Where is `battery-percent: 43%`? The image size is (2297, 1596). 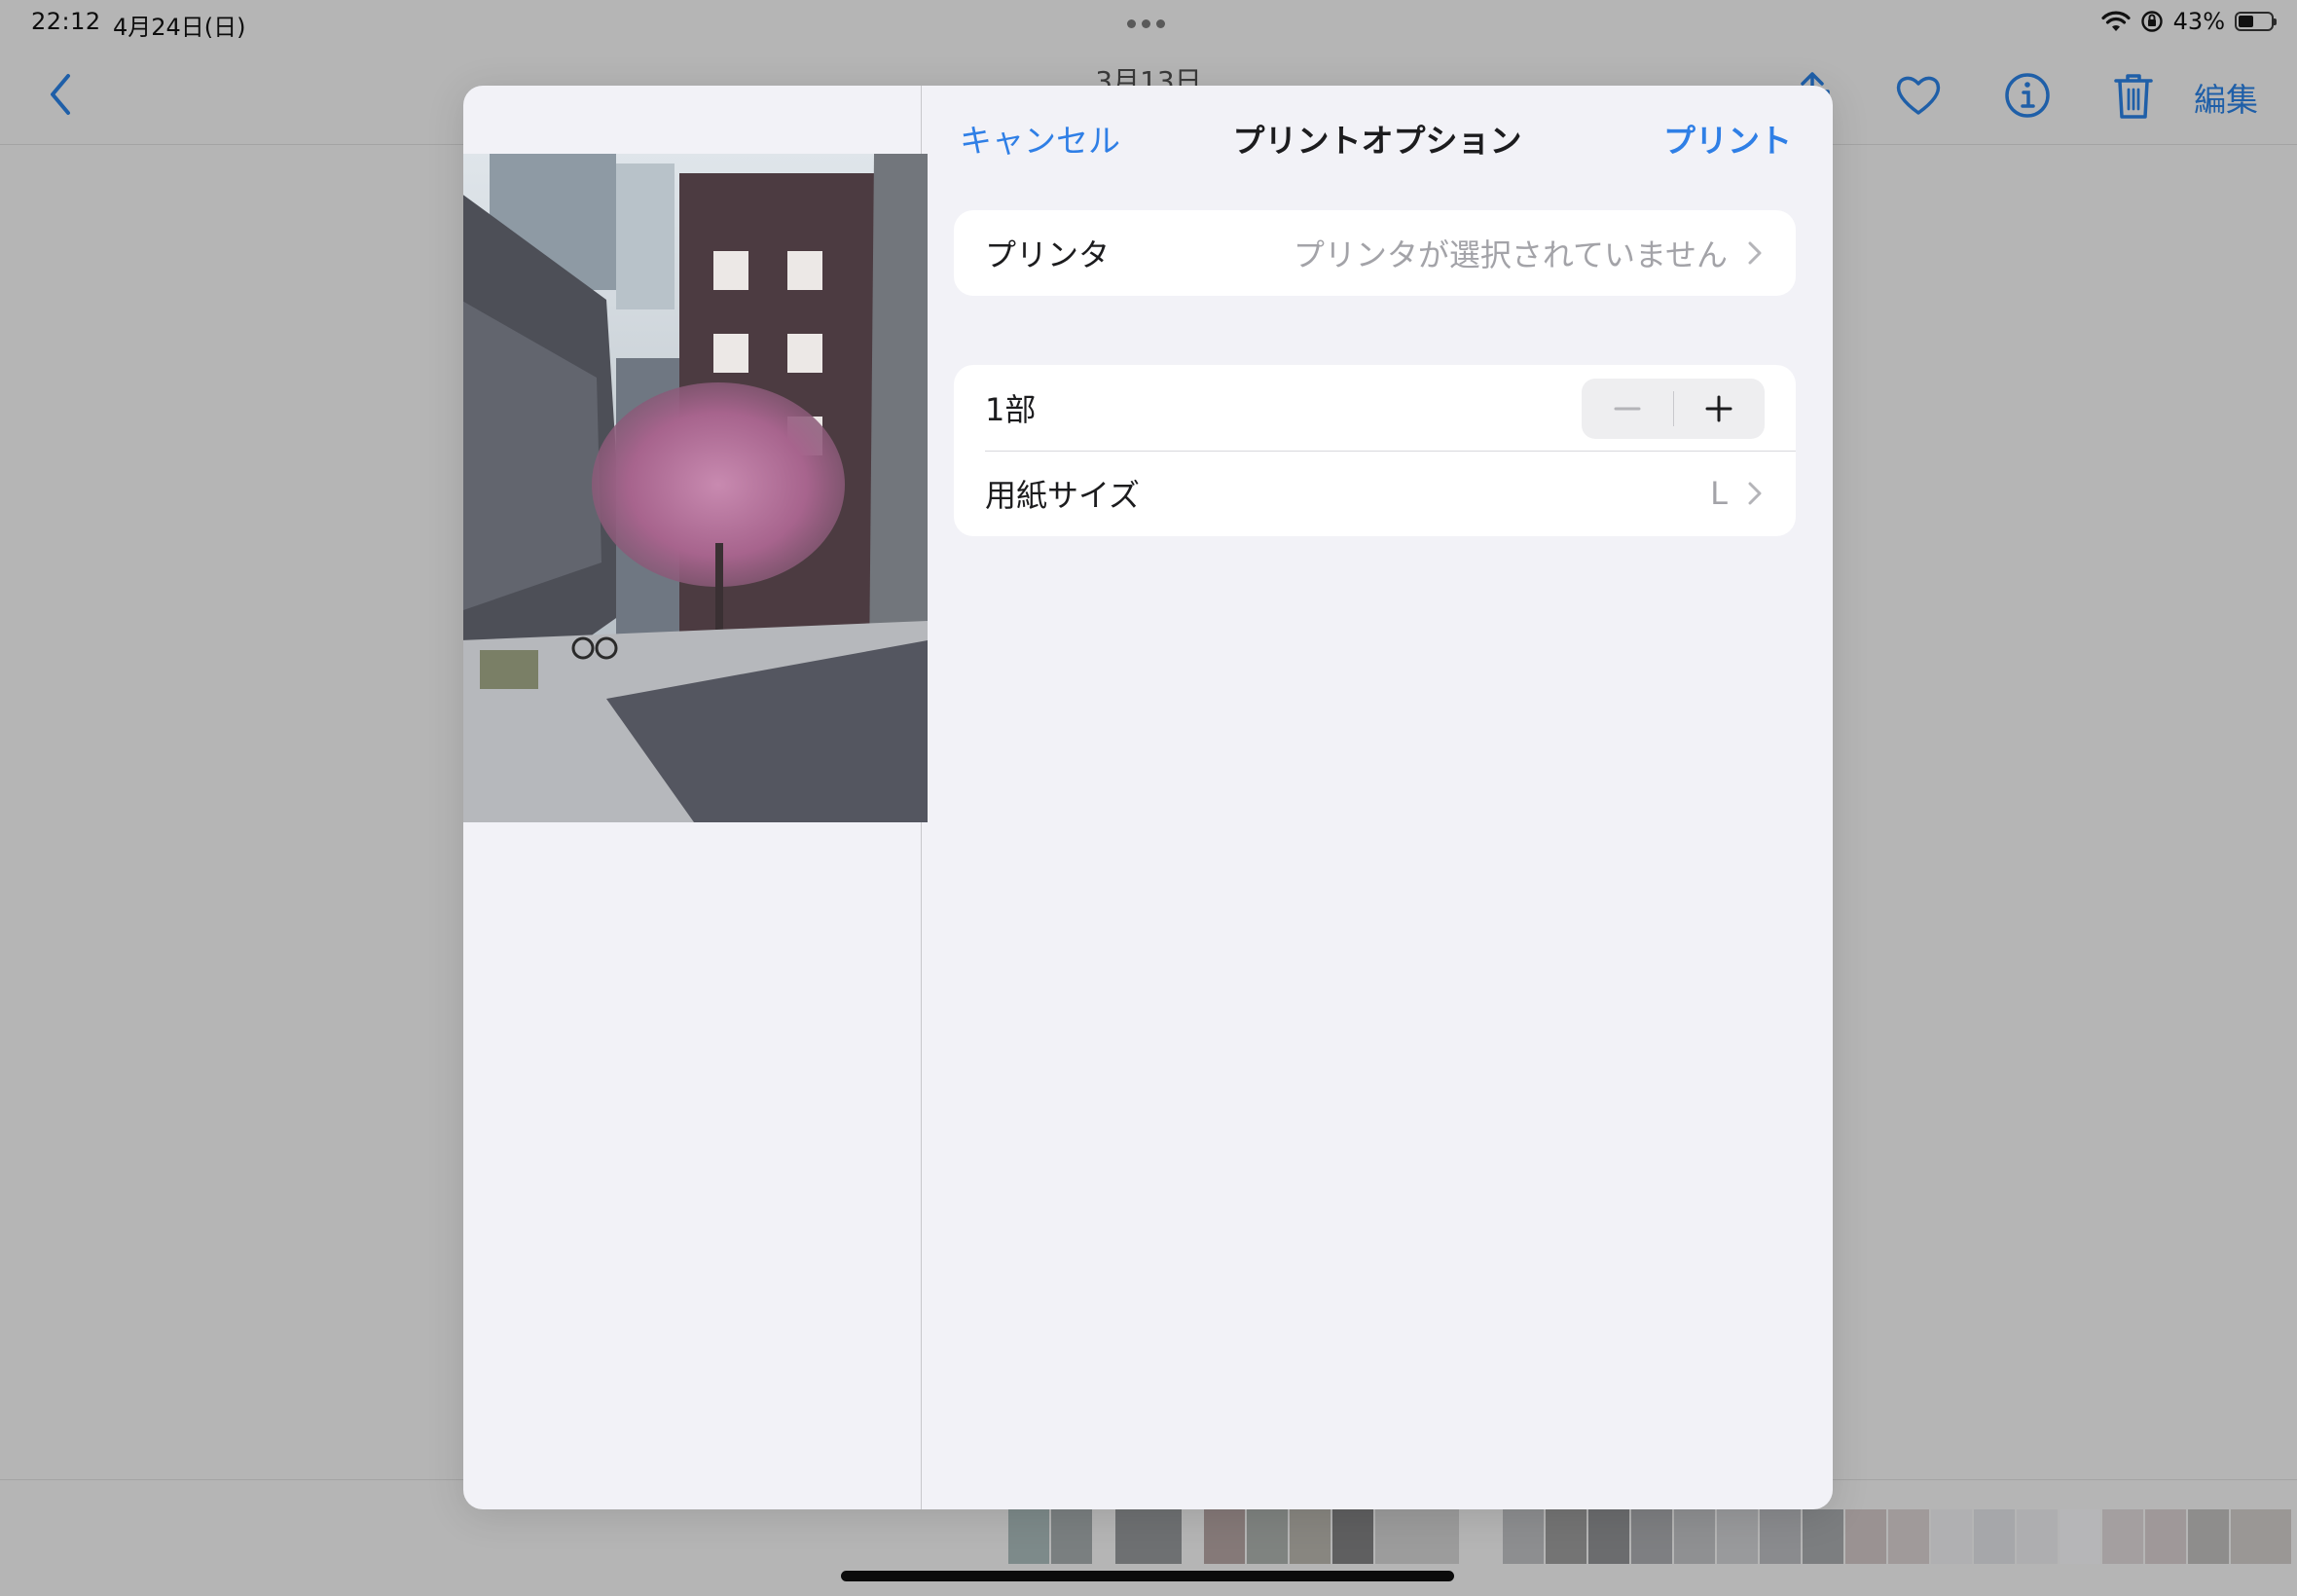
battery-percent: 43% is located at coordinates (2198, 21).